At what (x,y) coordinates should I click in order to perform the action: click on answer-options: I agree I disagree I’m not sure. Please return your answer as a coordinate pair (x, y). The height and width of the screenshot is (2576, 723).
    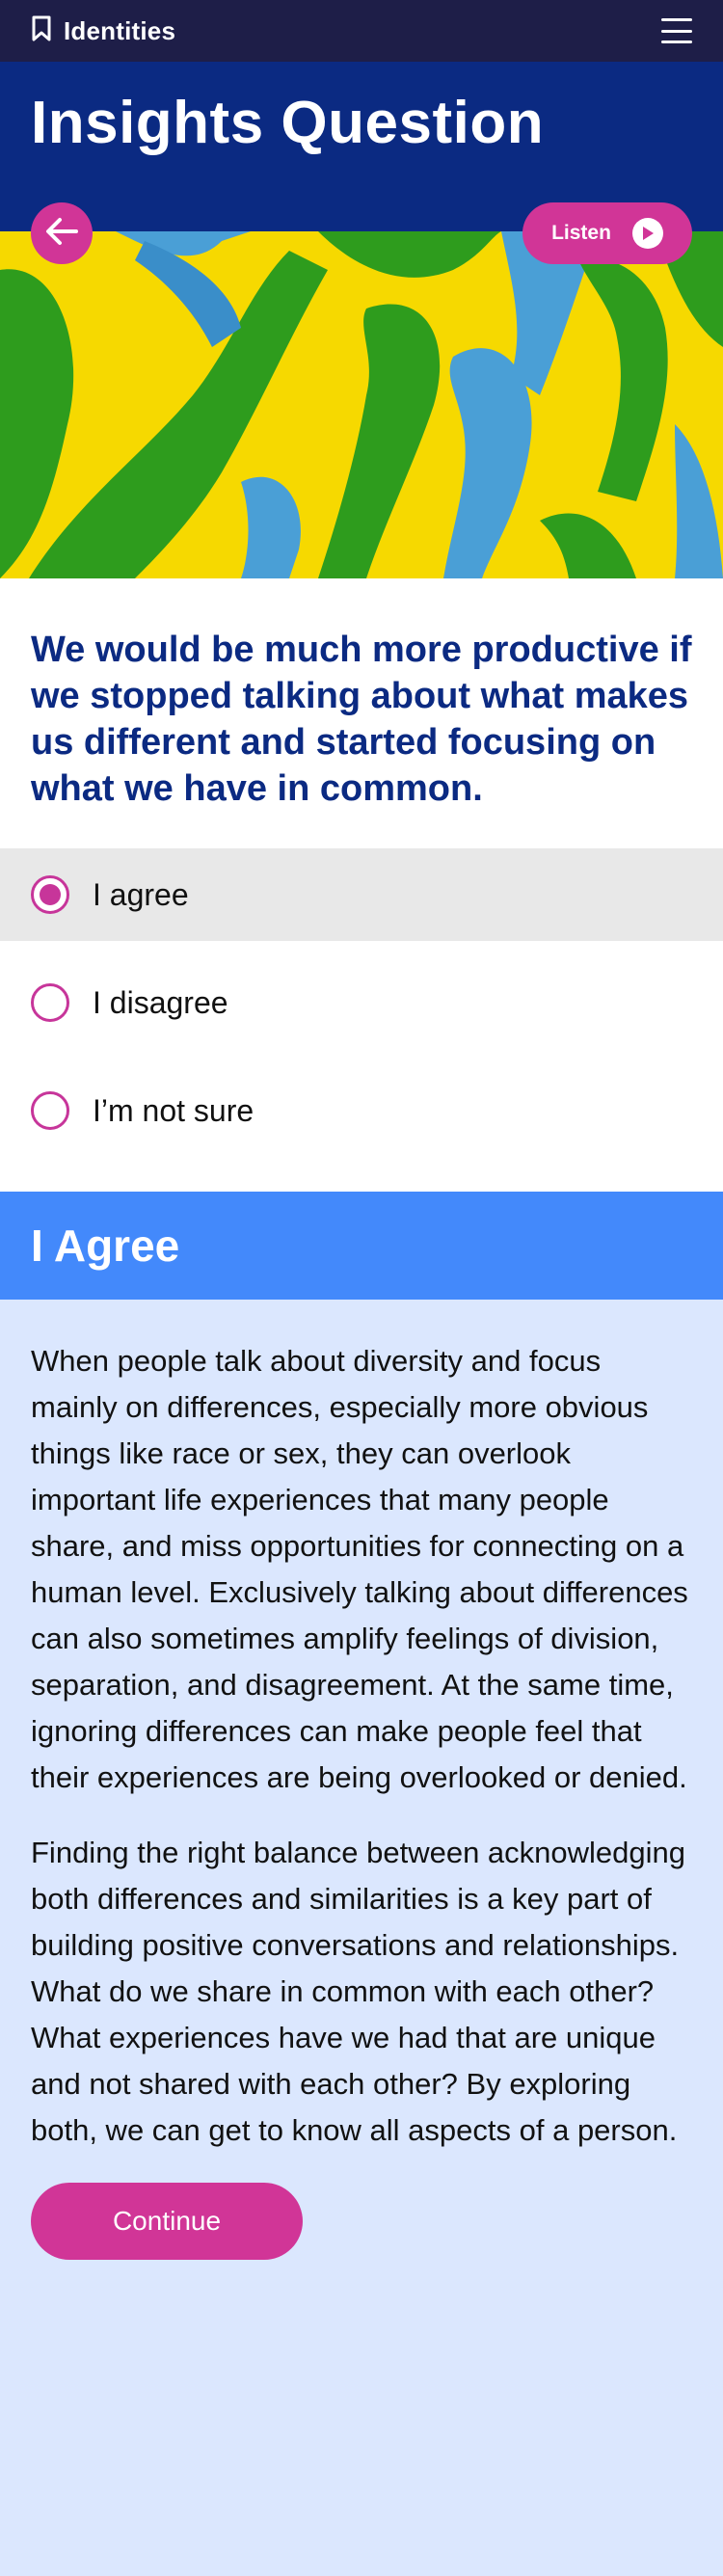
    Looking at the image, I should click on (362, 1020).